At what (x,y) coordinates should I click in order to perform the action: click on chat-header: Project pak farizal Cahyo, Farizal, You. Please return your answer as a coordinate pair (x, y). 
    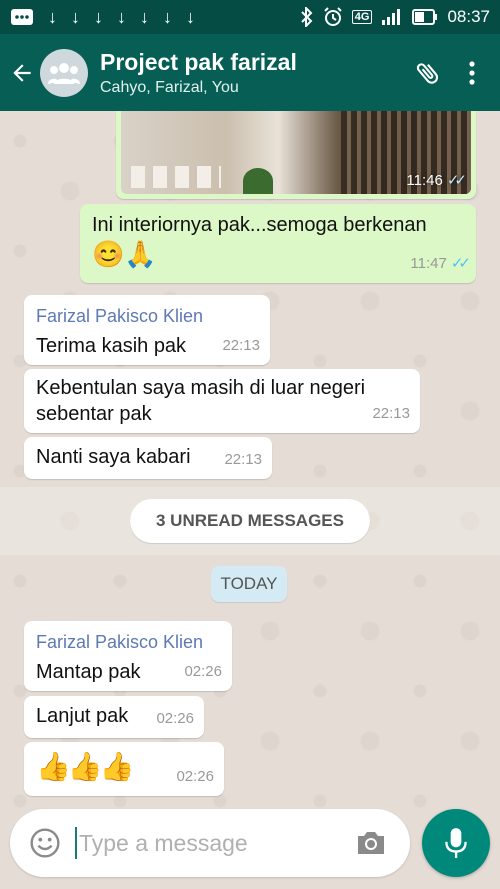
    Looking at the image, I should click on (250, 72).